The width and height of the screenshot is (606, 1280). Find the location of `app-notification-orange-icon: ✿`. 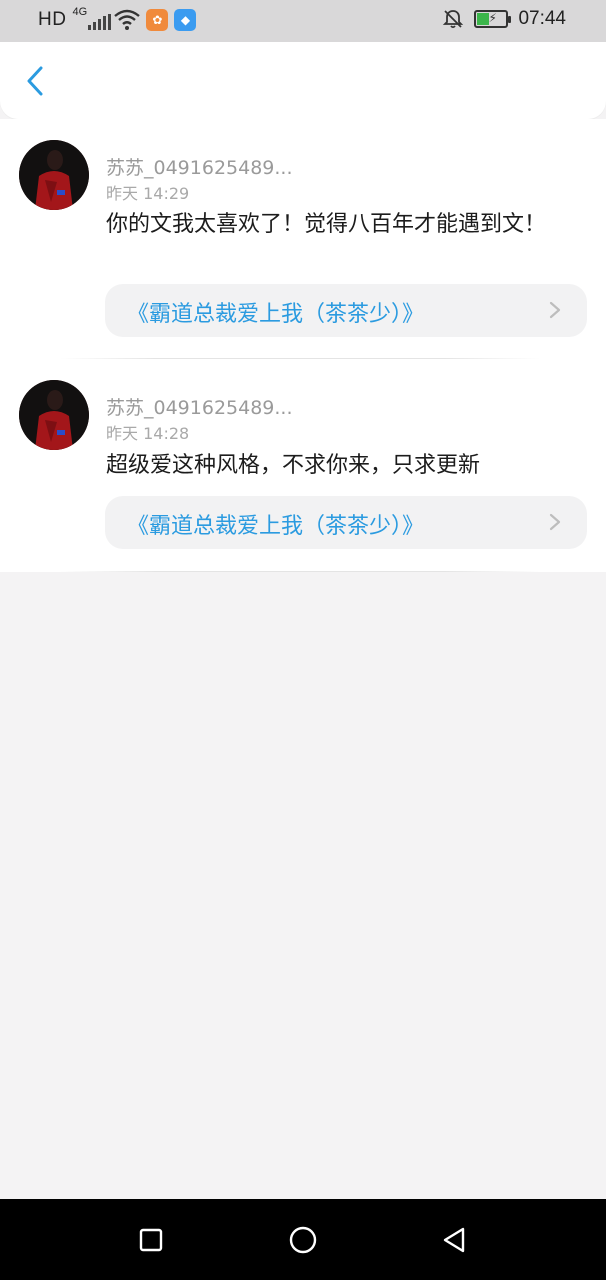

app-notification-orange-icon: ✿ is located at coordinates (157, 20).